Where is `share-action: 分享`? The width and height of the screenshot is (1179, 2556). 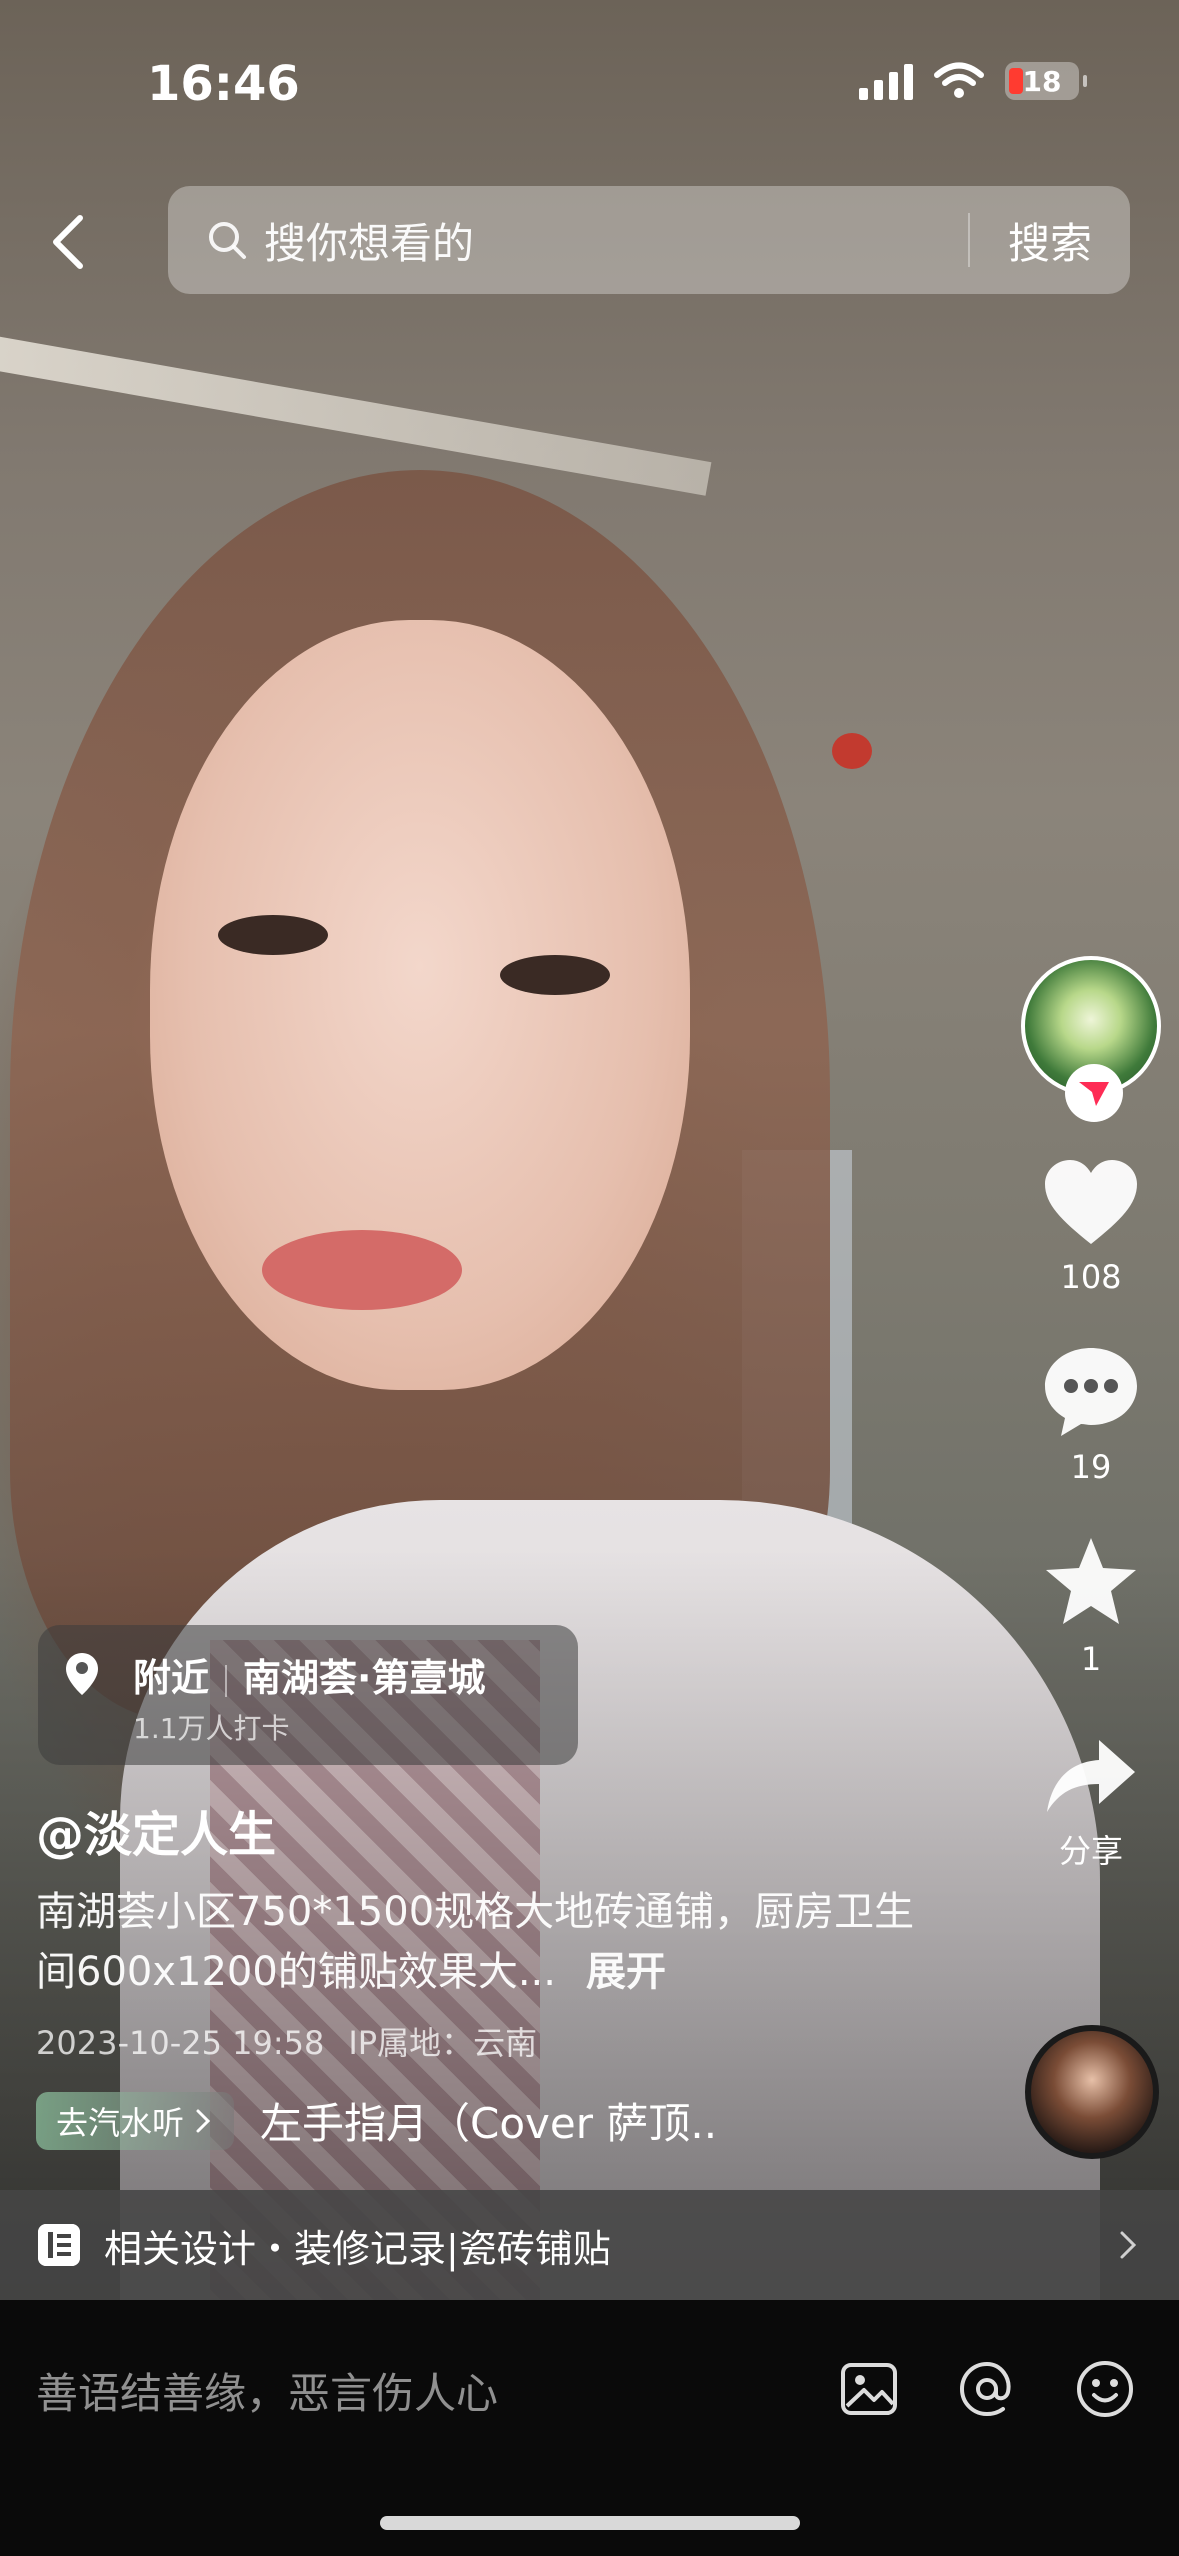
share-action: 分享 is located at coordinates (1091, 1804).